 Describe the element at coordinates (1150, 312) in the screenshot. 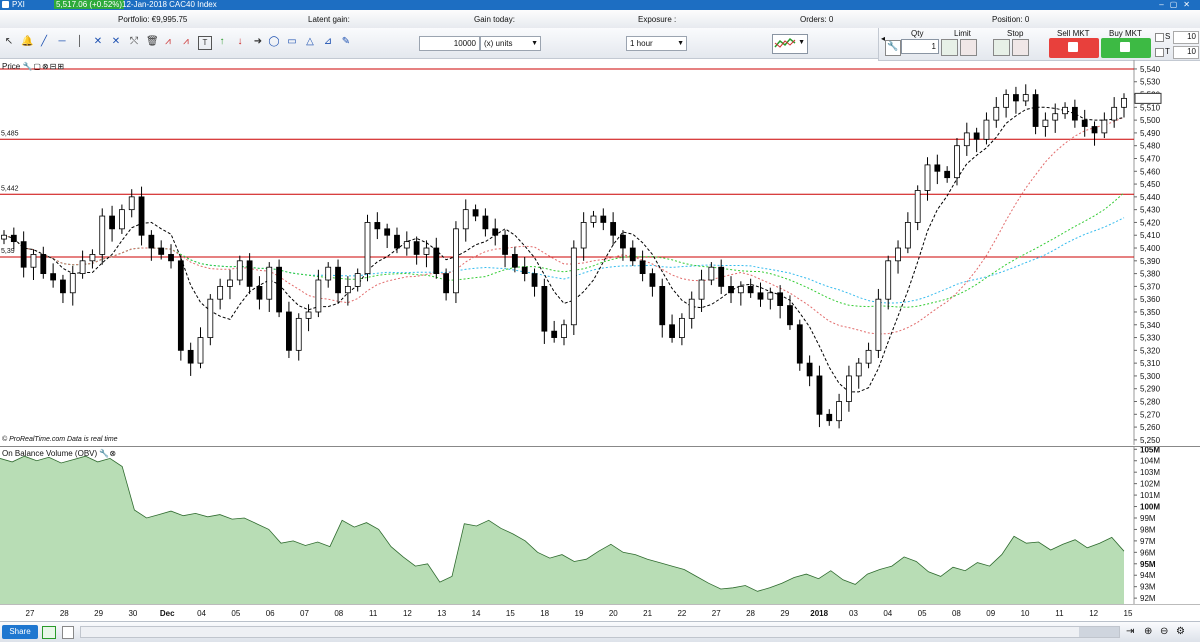

I see `price-axis-label: 5,350` at that location.